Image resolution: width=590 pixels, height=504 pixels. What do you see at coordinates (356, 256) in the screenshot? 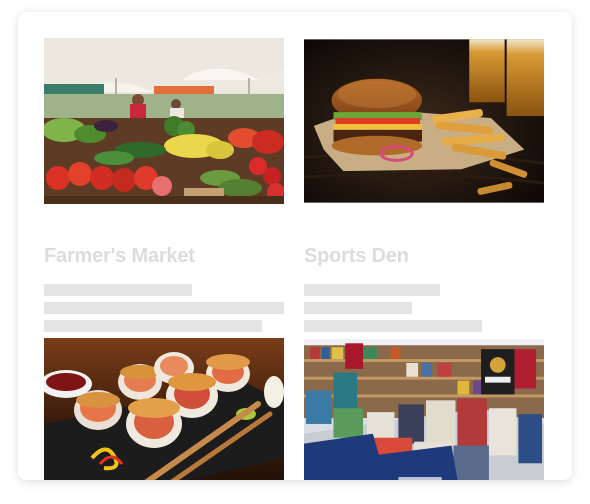
I see `card-title: Sports Den` at bounding box center [356, 256].